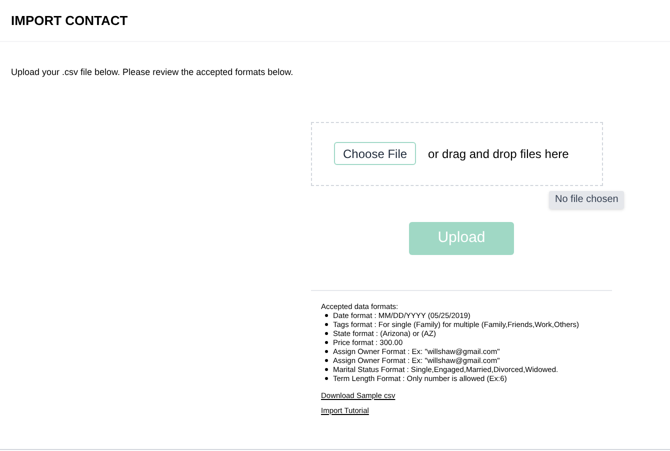  What do you see at coordinates (152, 72) in the screenshot?
I see `intro-text: Upload your .csv file below. Please review the accepted formats below.` at bounding box center [152, 72].